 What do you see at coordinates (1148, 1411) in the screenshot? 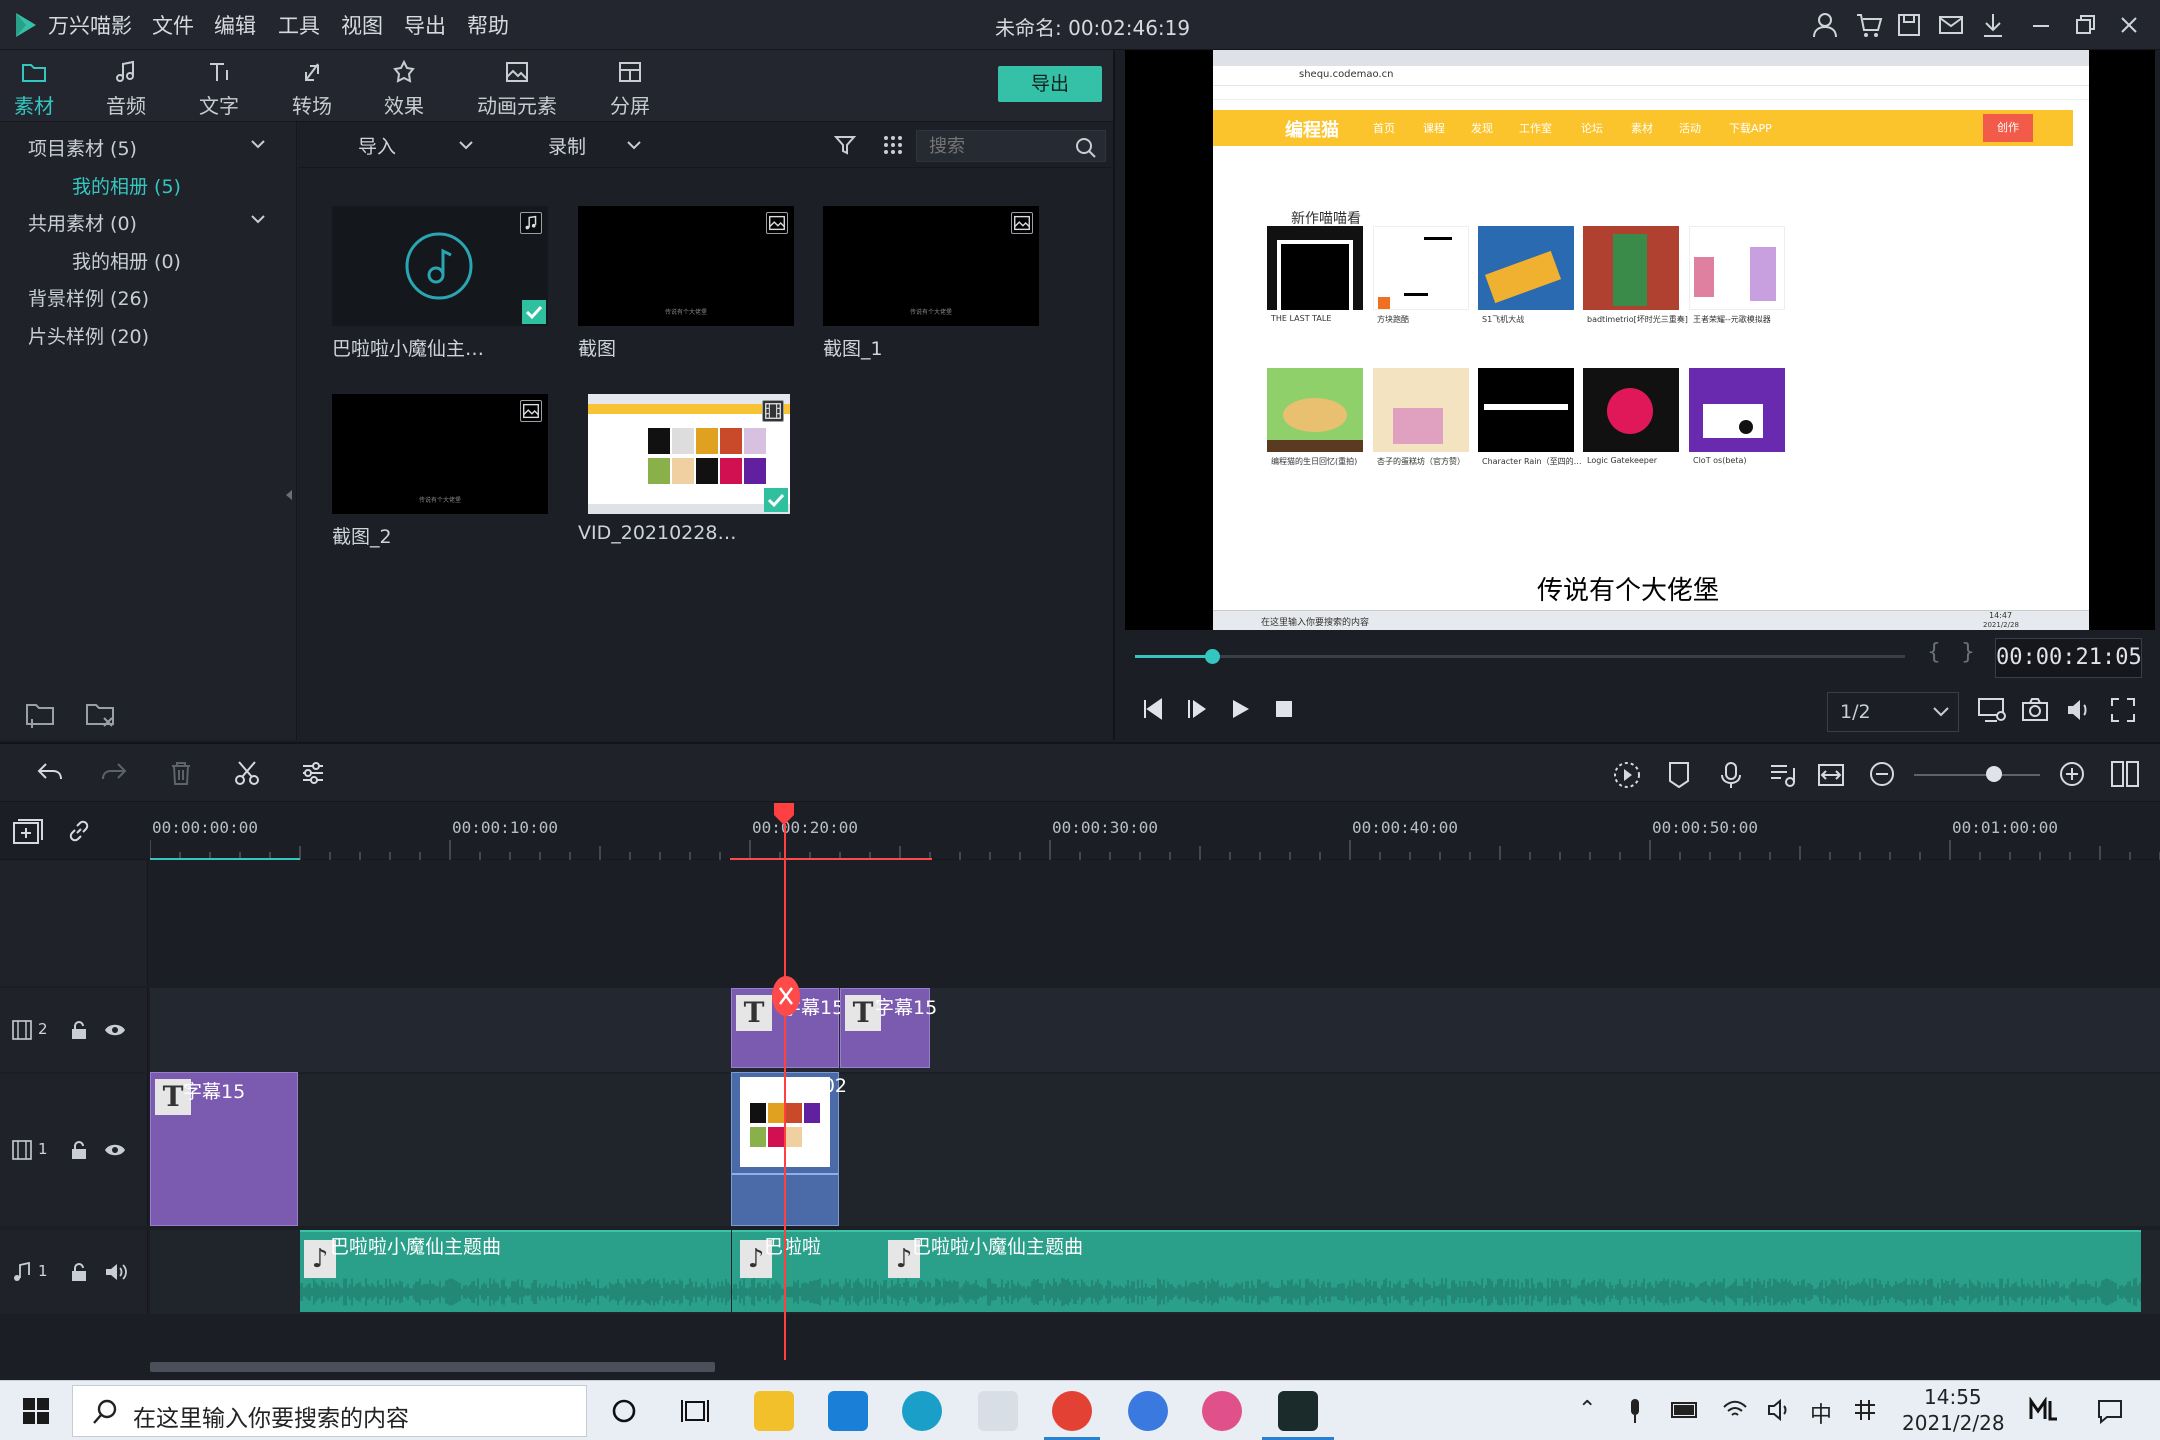
I see `feishu-app-icon` at bounding box center [1148, 1411].